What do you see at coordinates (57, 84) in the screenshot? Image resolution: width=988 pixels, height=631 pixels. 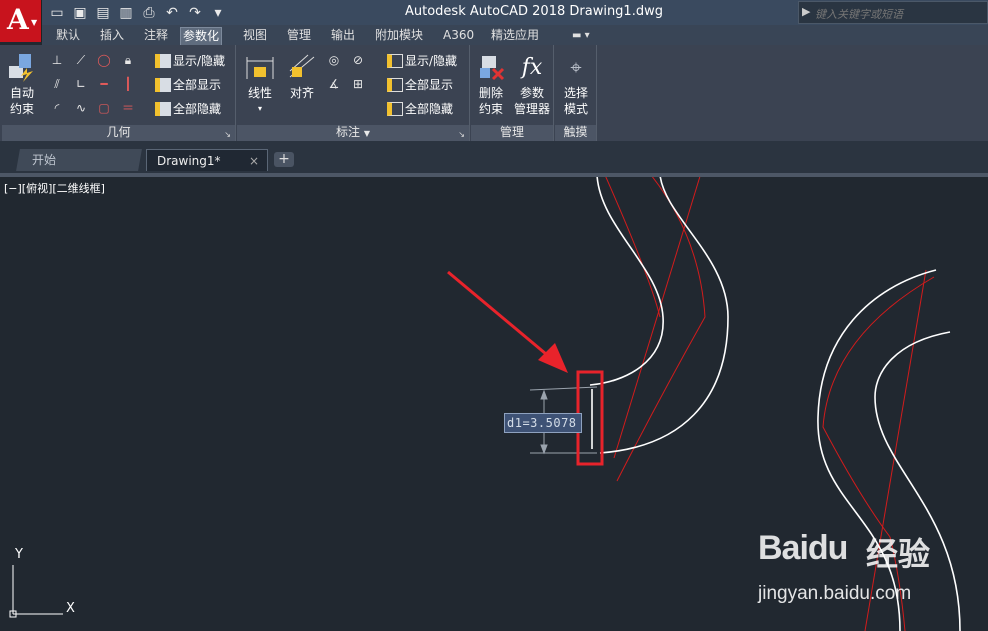 I see `parallel-icon: ⫽` at bounding box center [57, 84].